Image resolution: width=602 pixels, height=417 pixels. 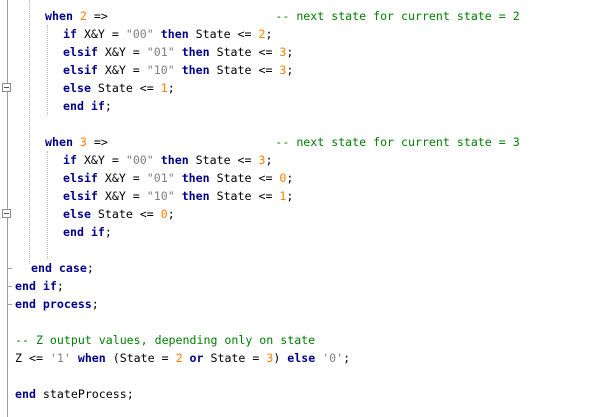 I want to click on code-token-txt: Z <=, so click(x=32, y=358).